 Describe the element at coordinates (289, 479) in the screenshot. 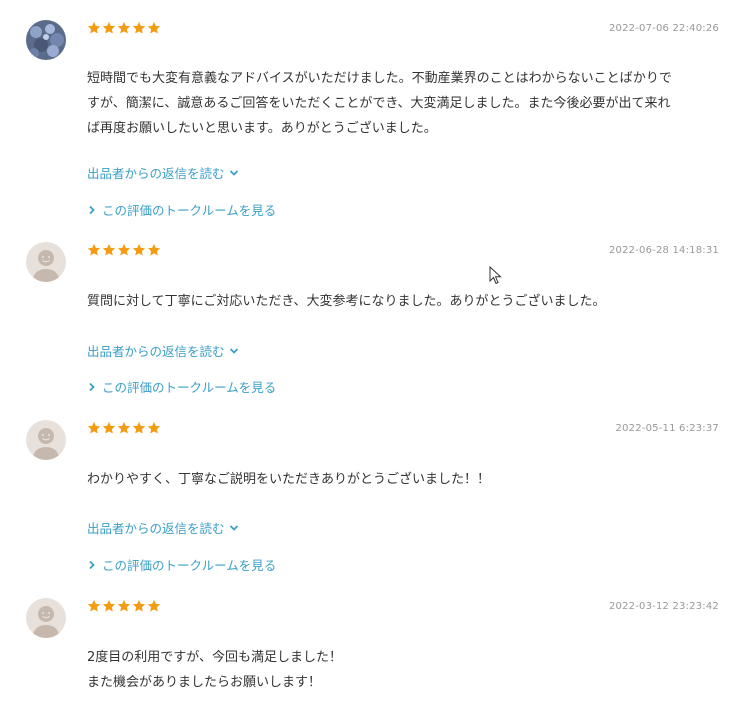

I see `review-line: わかりやすく、丁寧なご説明をいただきありがとうございました！！` at that location.